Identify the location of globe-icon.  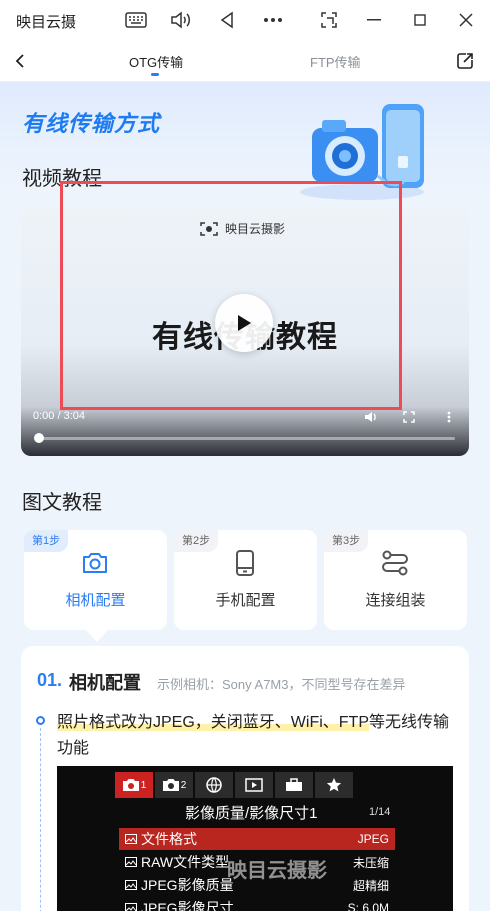
(214, 785).